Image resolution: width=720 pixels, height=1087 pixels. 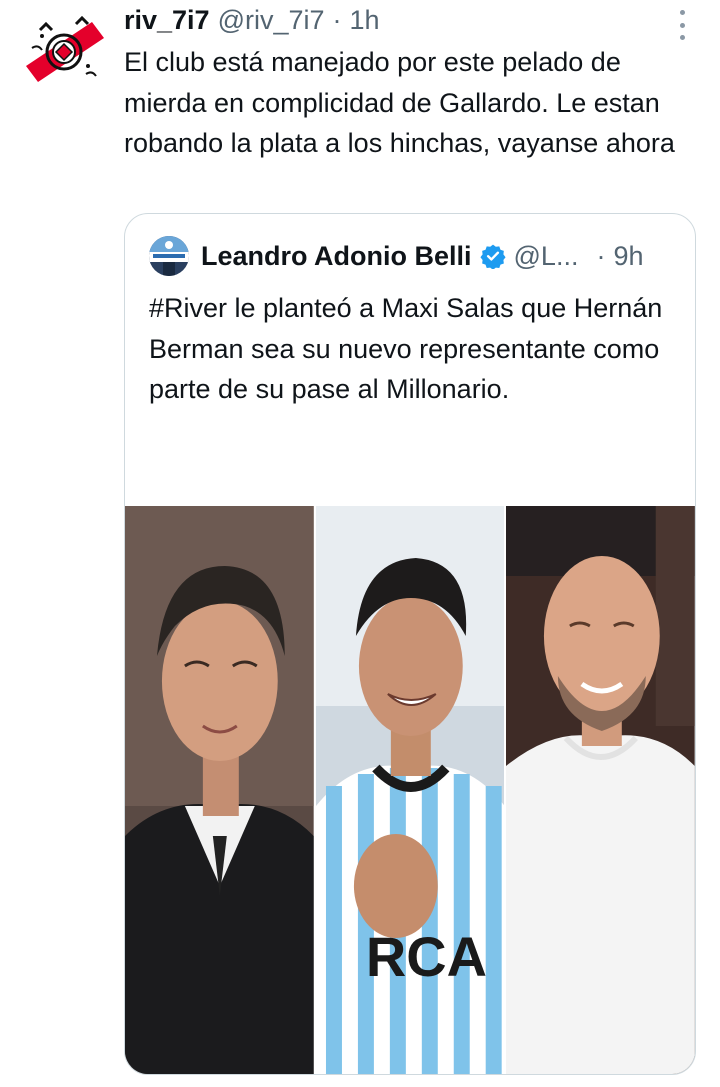 I want to click on tweet-header: riv_7i7 @riv_7i7 · 1h, so click(x=252, y=20).